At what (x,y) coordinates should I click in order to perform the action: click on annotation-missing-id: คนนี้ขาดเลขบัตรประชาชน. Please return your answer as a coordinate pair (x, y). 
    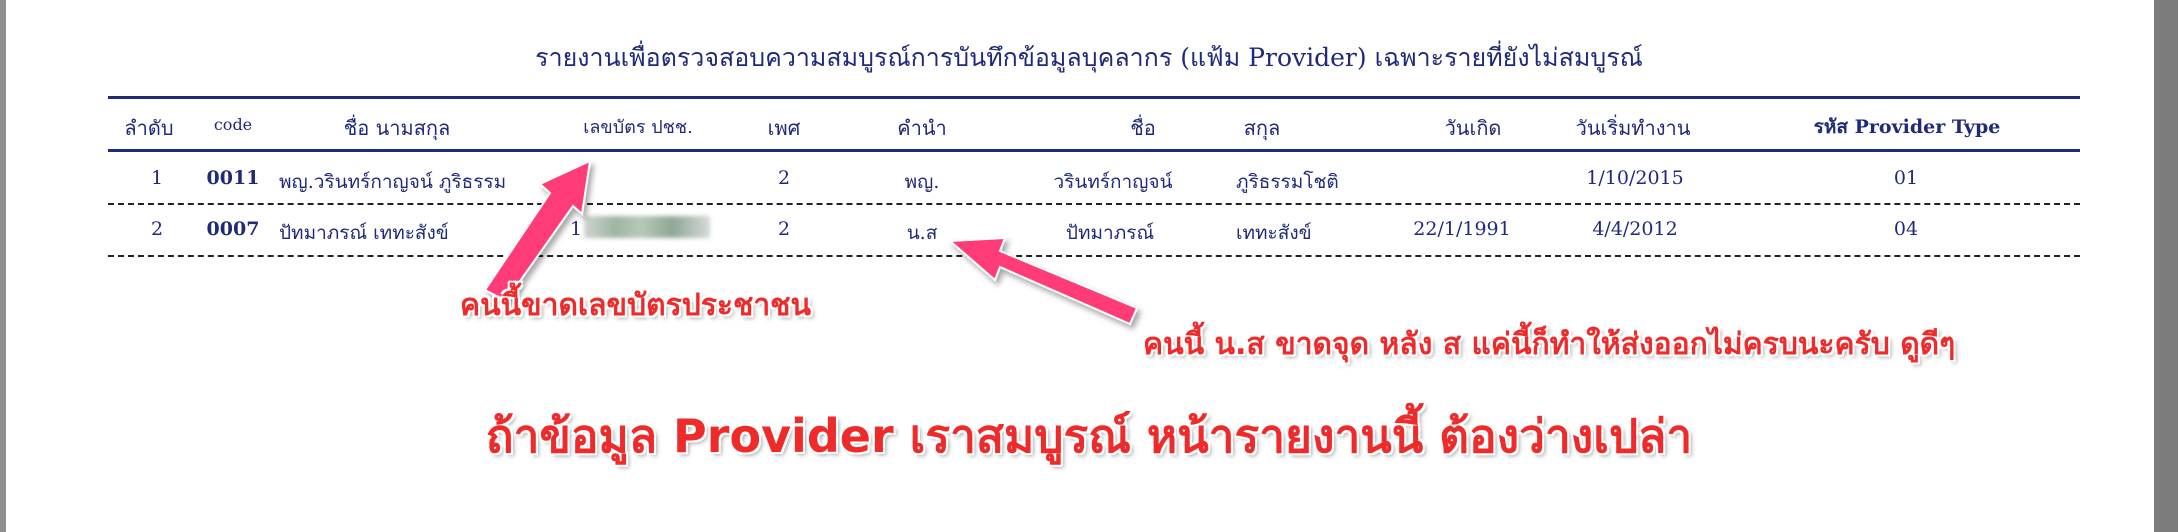
    Looking at the image, I should click on (636, 305).